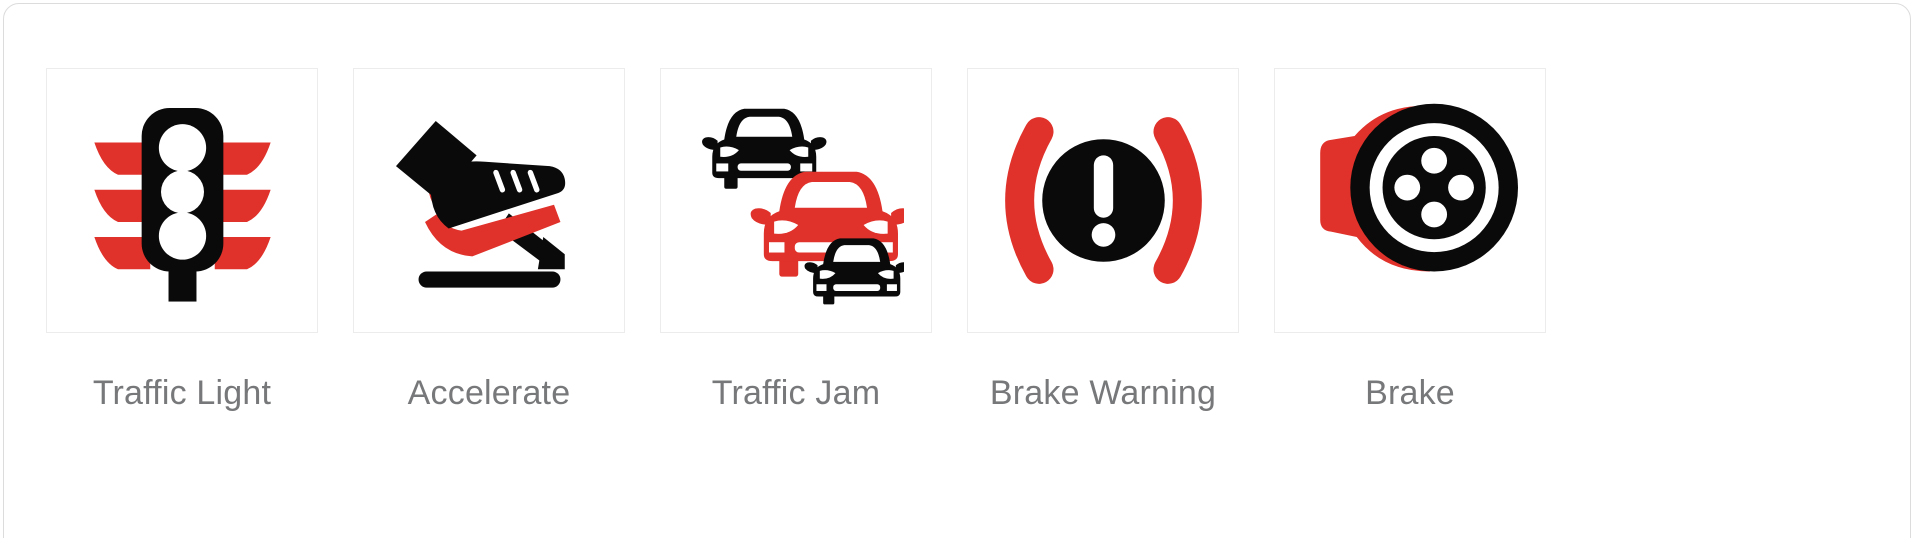 Image resolution: width=1920 pixels, height=538 pixels. What do you see at coordinates (1410, 393) in the screenshot?
I see `icon-label-brake: Brake` at bounding box center [1410, 393].